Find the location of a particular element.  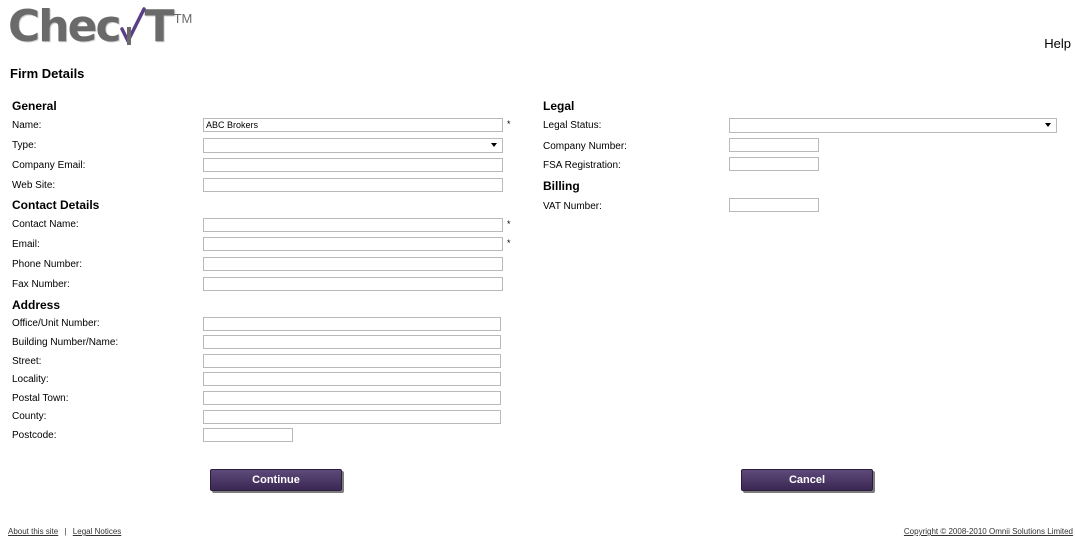

type-label: Type: is located at coordinates (24, 145).